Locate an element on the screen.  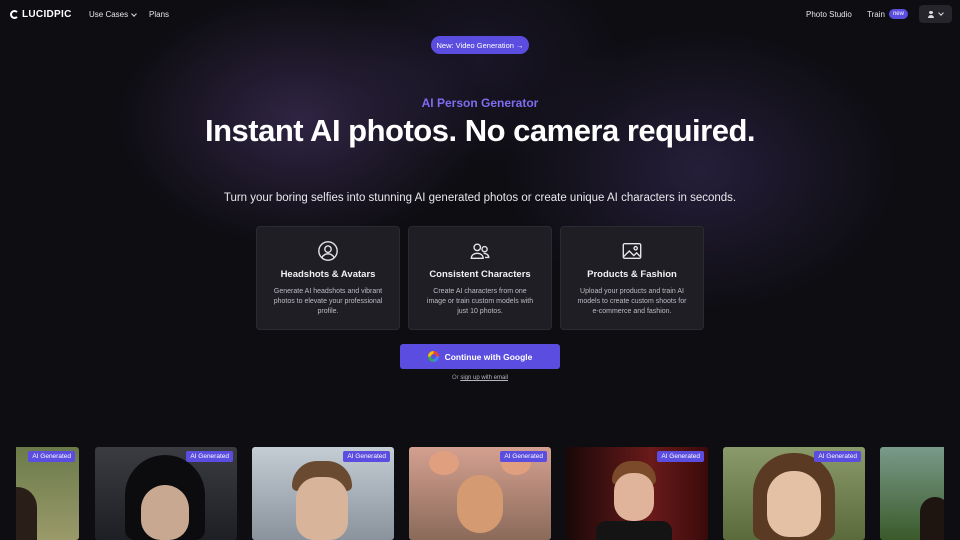
gallery-person-silhouette is located at coordinates (932, 518).